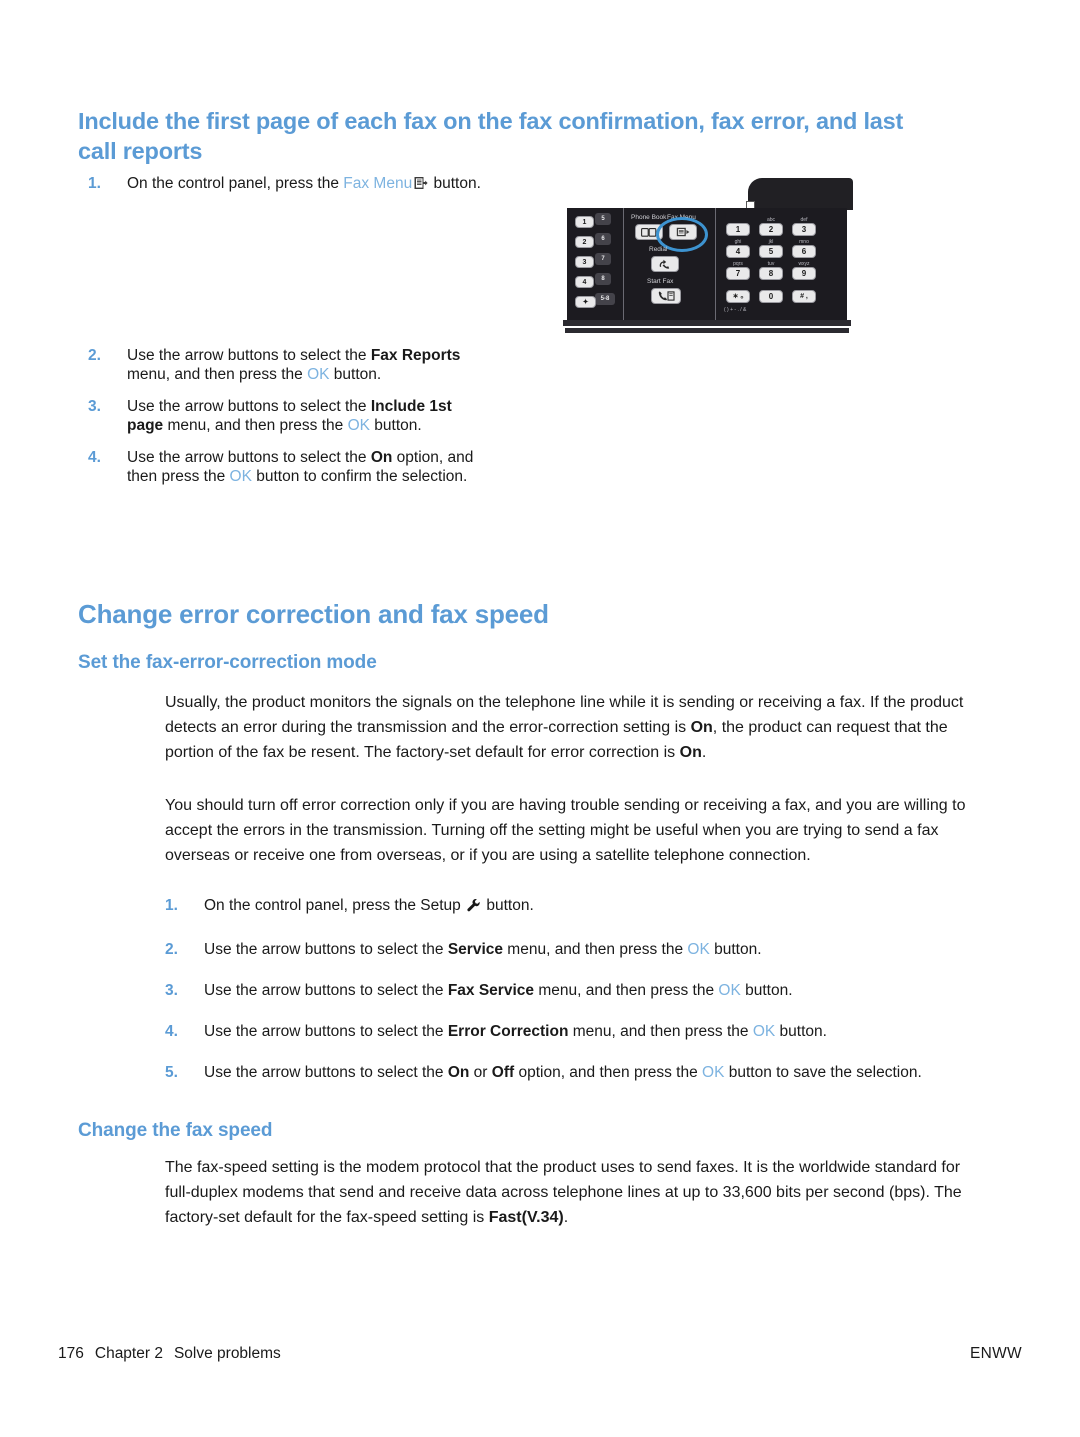 Image resolution: width=1080 pixels, height=1437 pixels. Describe the element at coordinates (473, 908) in the screenshot. I see `wrench-icon` at that location.